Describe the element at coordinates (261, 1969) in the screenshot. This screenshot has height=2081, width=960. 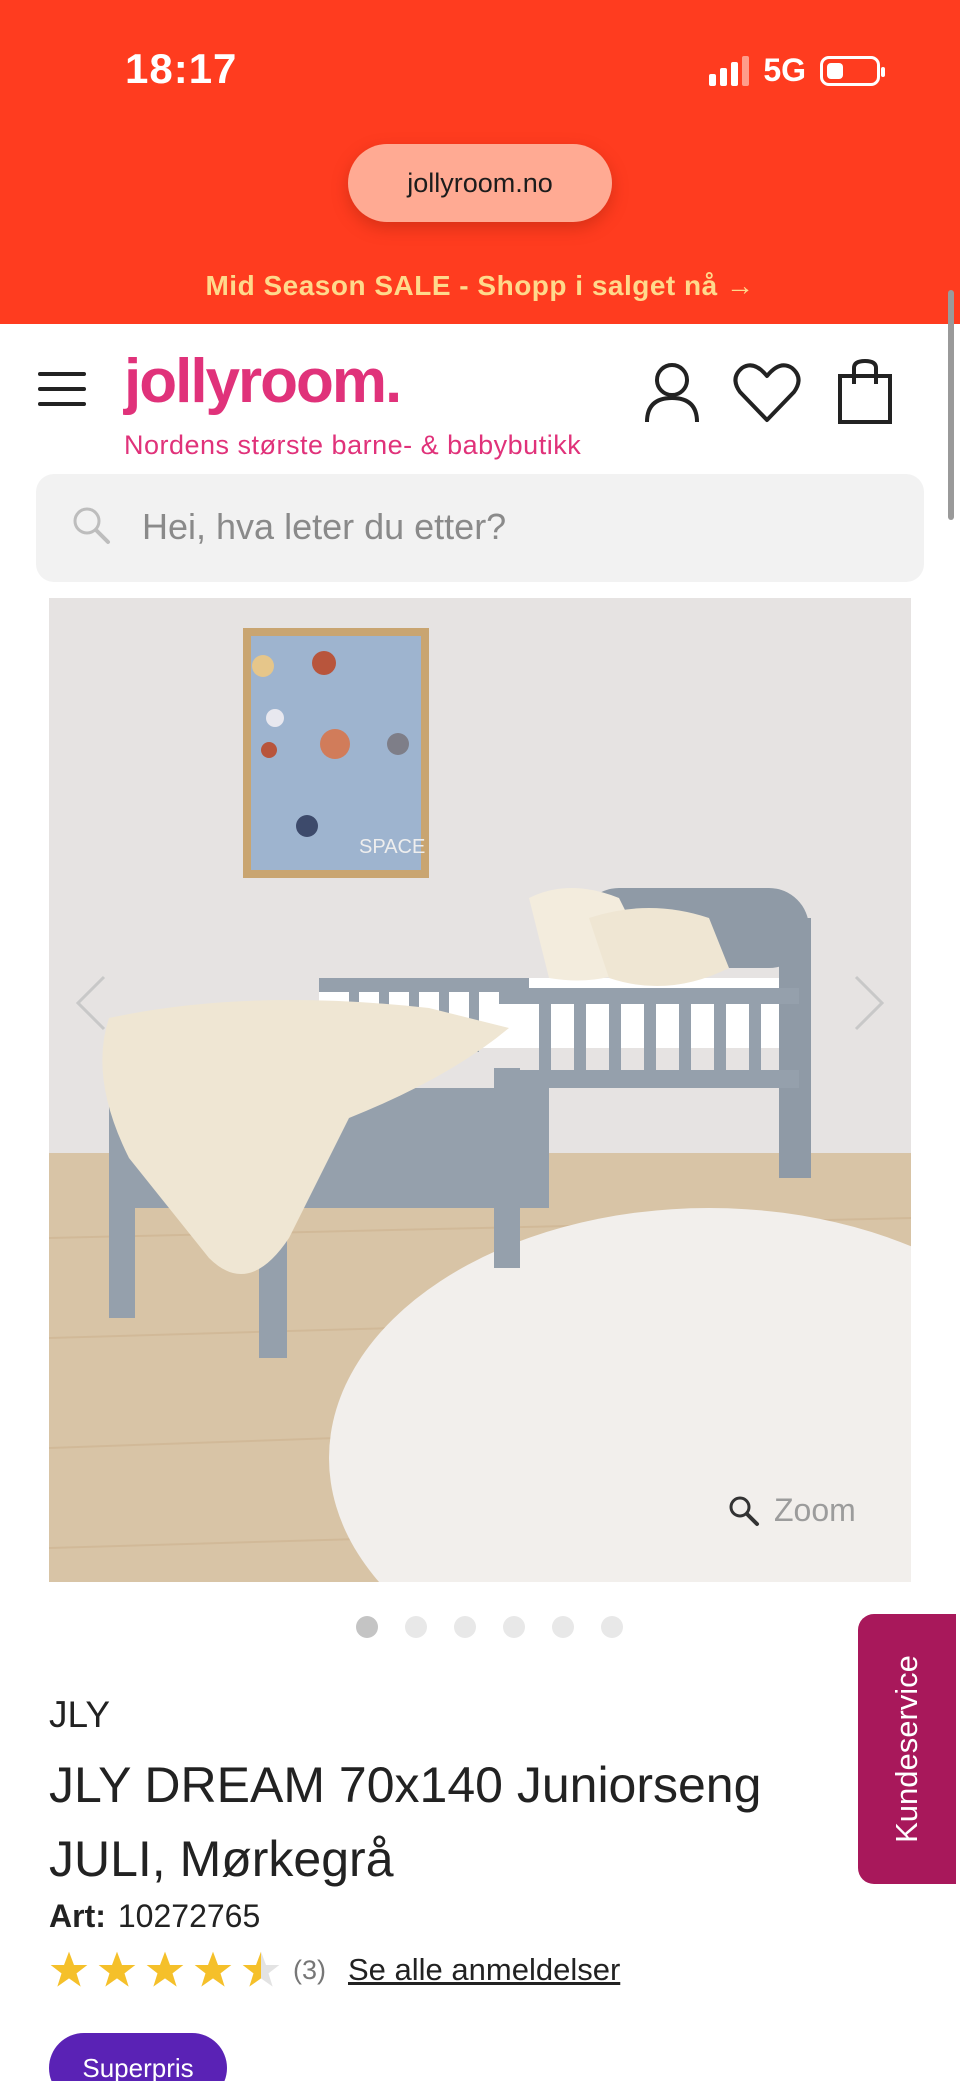
I see `half-star-icon` at that location.